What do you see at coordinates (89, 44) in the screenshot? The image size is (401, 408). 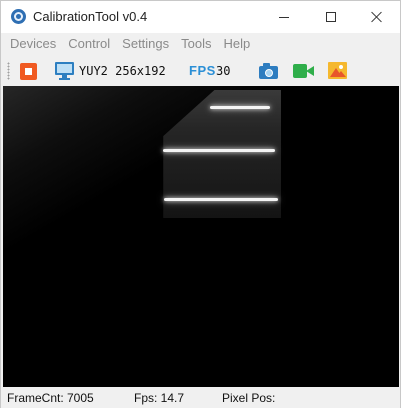 I see `menu-control: Control` at bounding box center [89, 44].